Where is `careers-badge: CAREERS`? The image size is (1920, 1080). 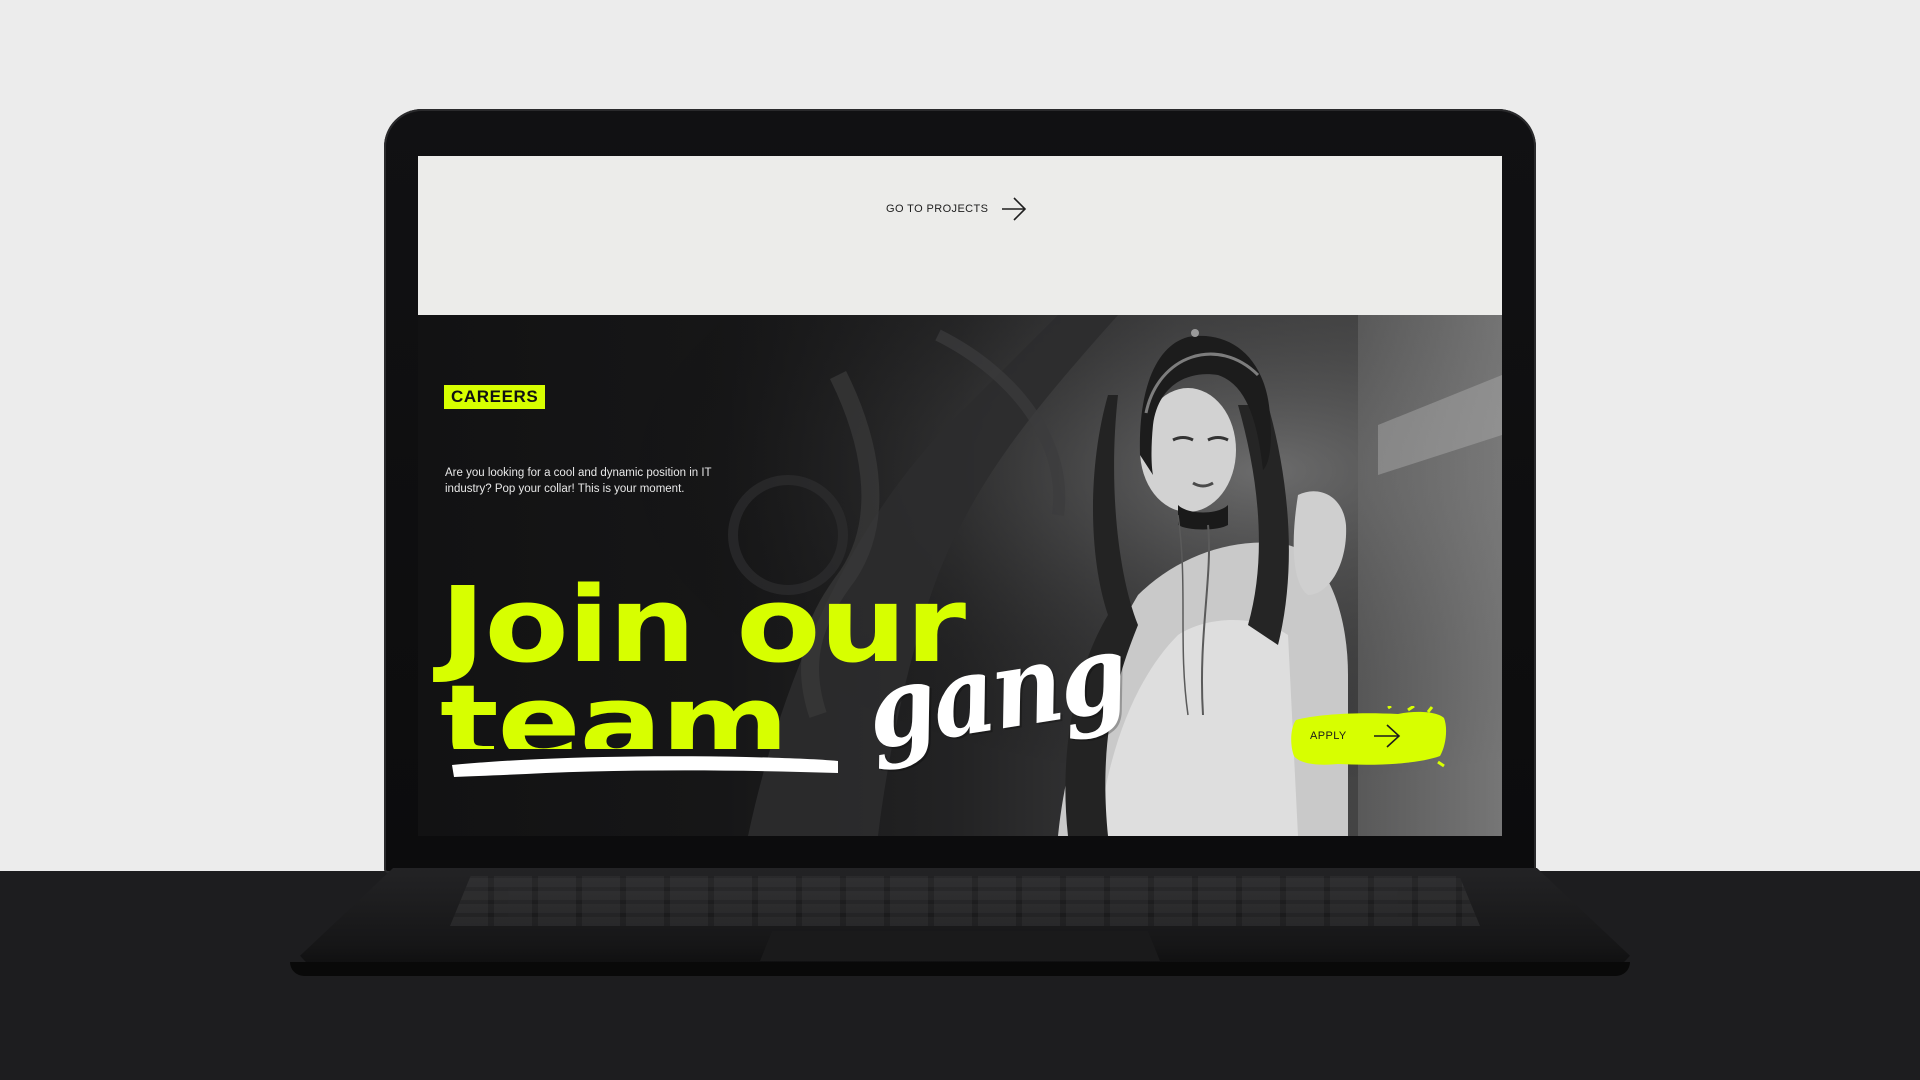
careers-badge: CAREERS is located at coordinates (495, 397).